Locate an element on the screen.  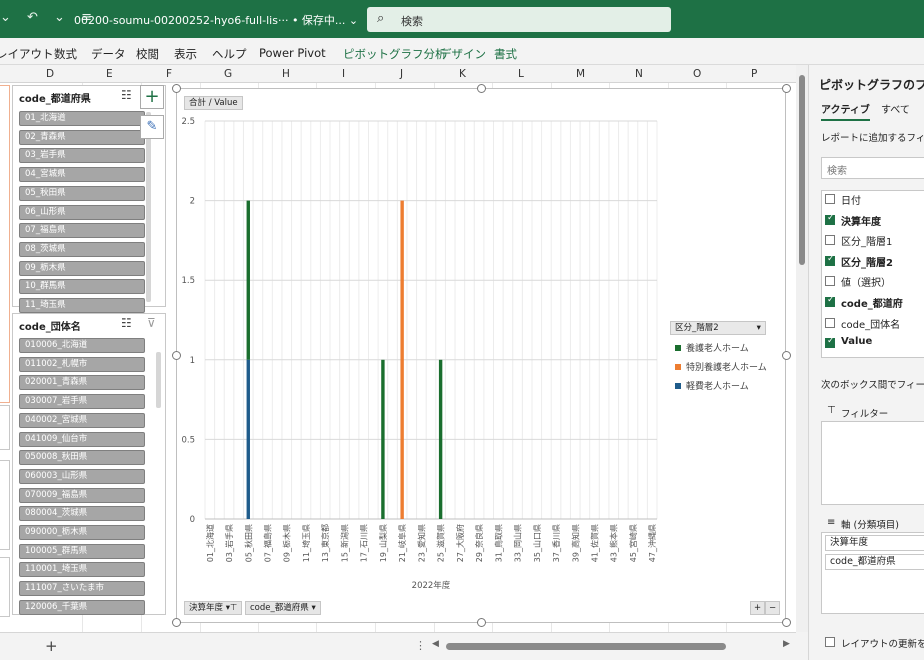
axis-item: code_都道府県 is located at coordinates (874, 562).